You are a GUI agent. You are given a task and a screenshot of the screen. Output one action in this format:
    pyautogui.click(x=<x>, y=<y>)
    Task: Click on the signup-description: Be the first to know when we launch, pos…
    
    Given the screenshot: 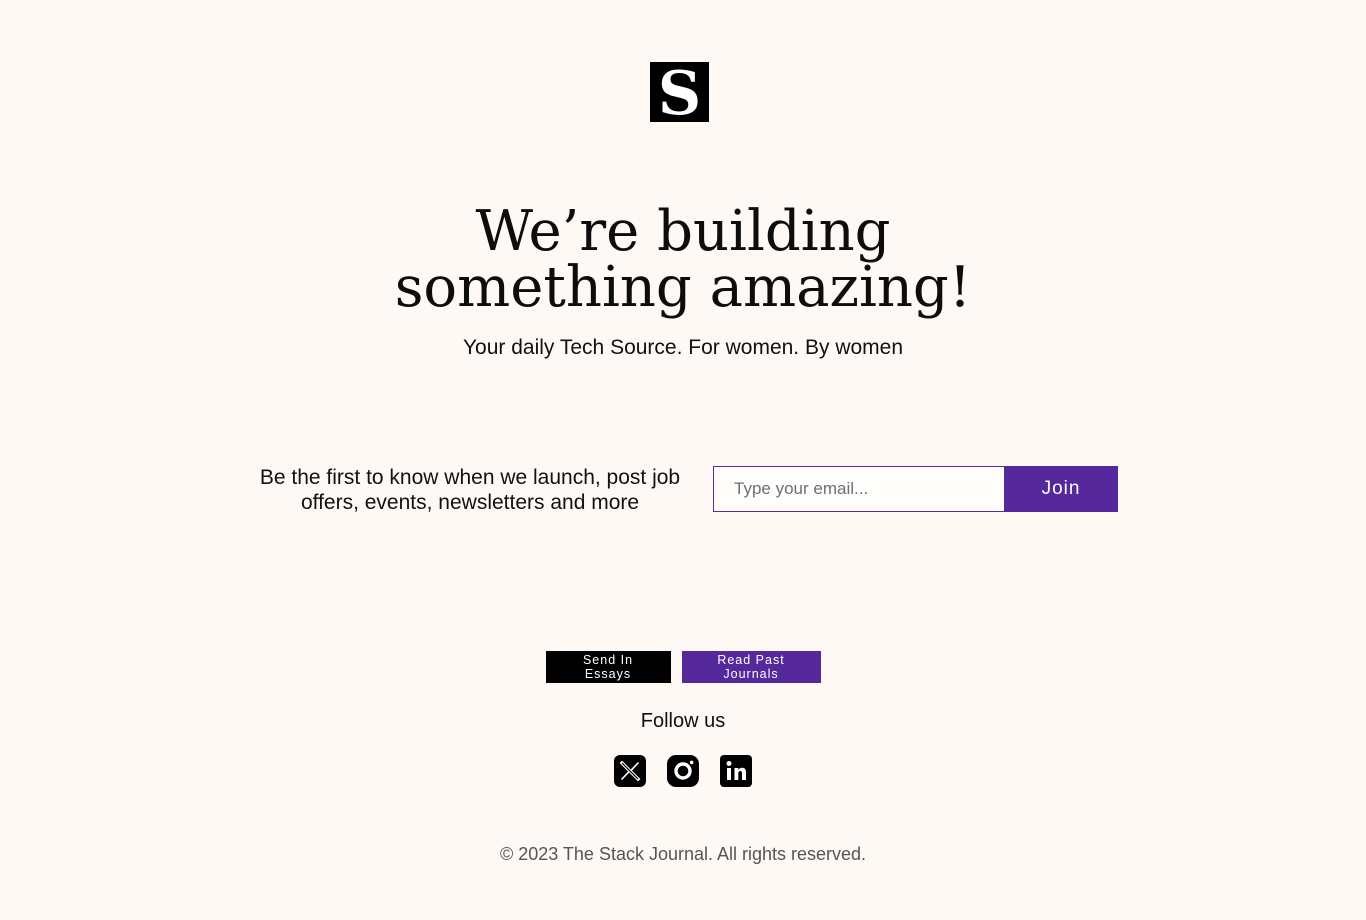 What is the action you would take?
    pyautogui.click(x=470, y=490)
    